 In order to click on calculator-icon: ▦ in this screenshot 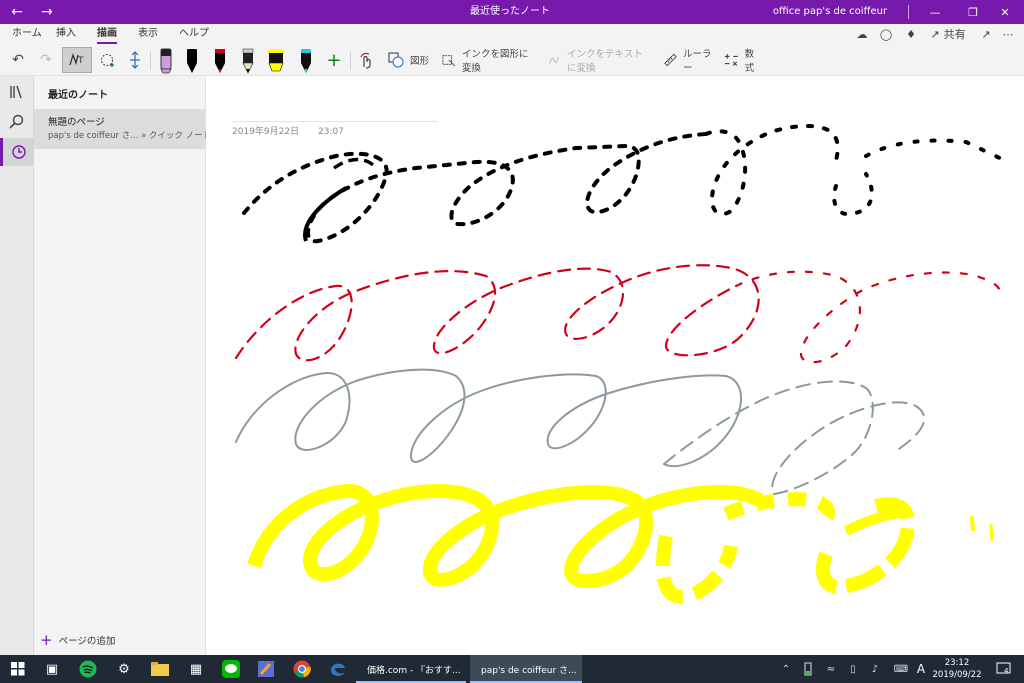, I will do `click(196, 669)`.